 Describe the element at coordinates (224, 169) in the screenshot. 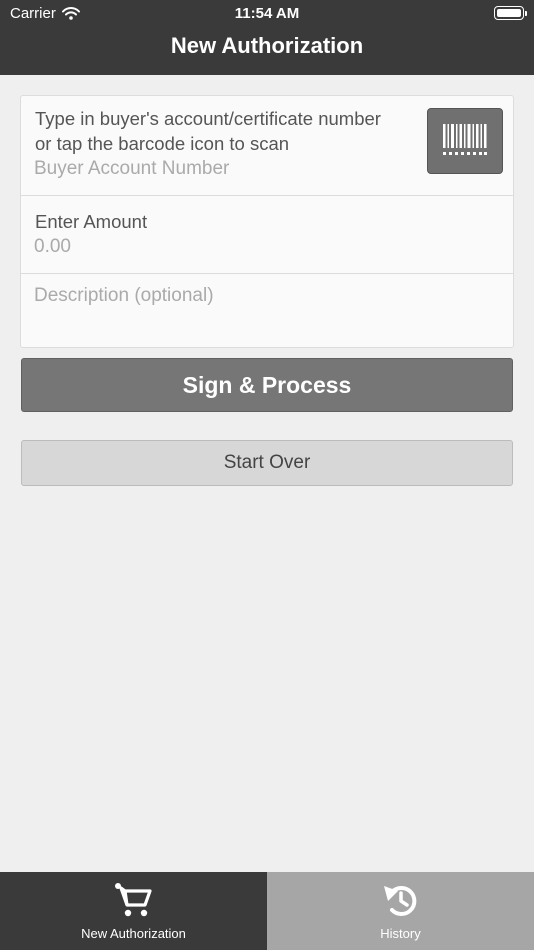

I see `buyer-account-number-input` at that location.